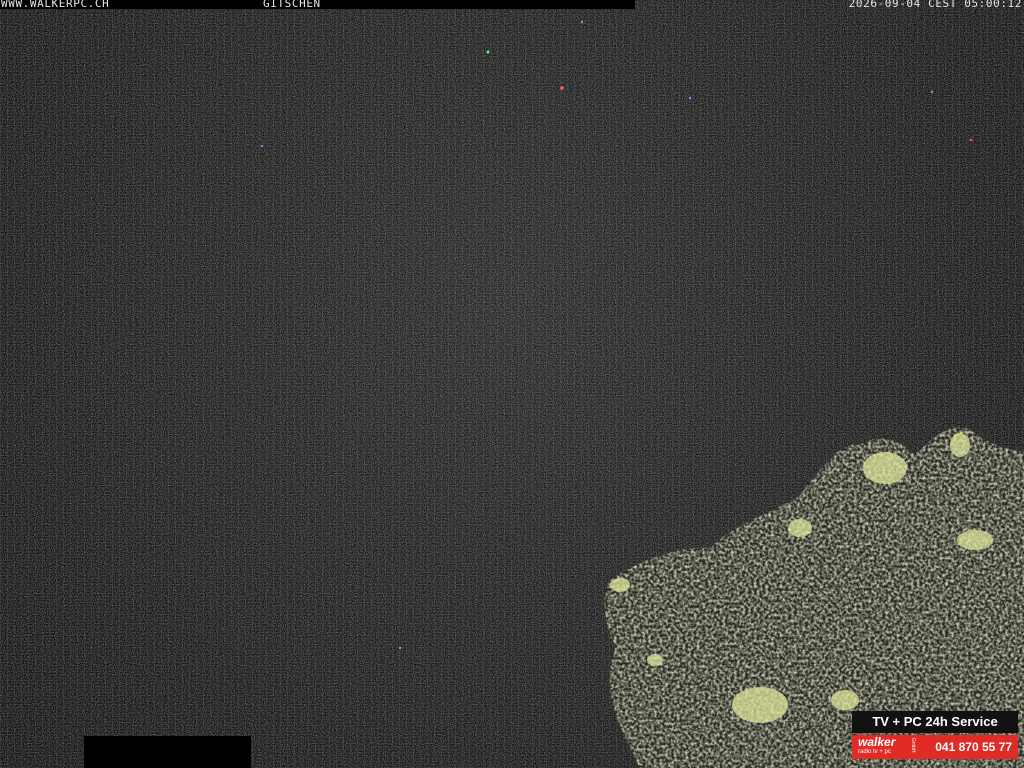 The width and height of the screenshot is (1024, 768). I want to click on timestamp-caption: 2026-09-04 CEST 05:00:12, so click(935, 5).